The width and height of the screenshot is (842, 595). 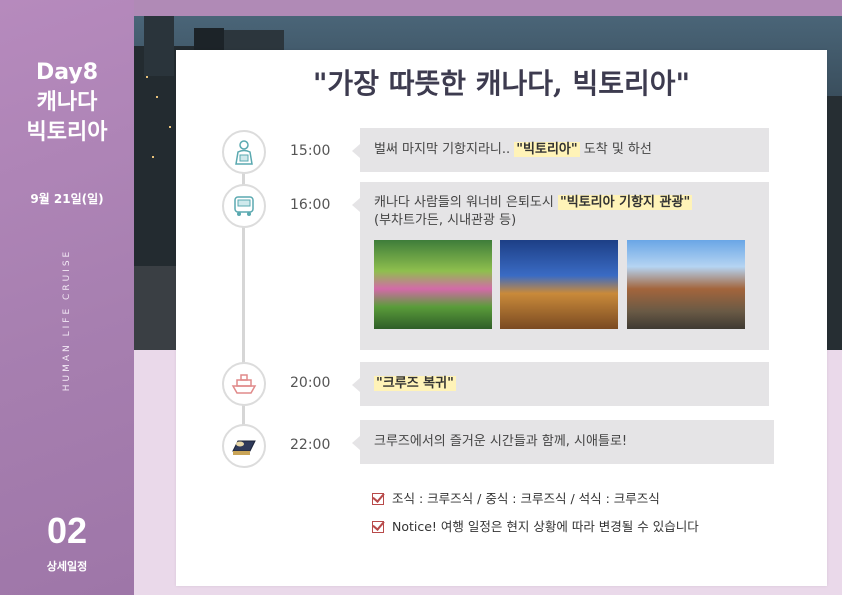 I want to click on timeline-item: 크루즈에서의 즐거운 시간들과 함께, 시애틀로!, so click(x=563, y=442).